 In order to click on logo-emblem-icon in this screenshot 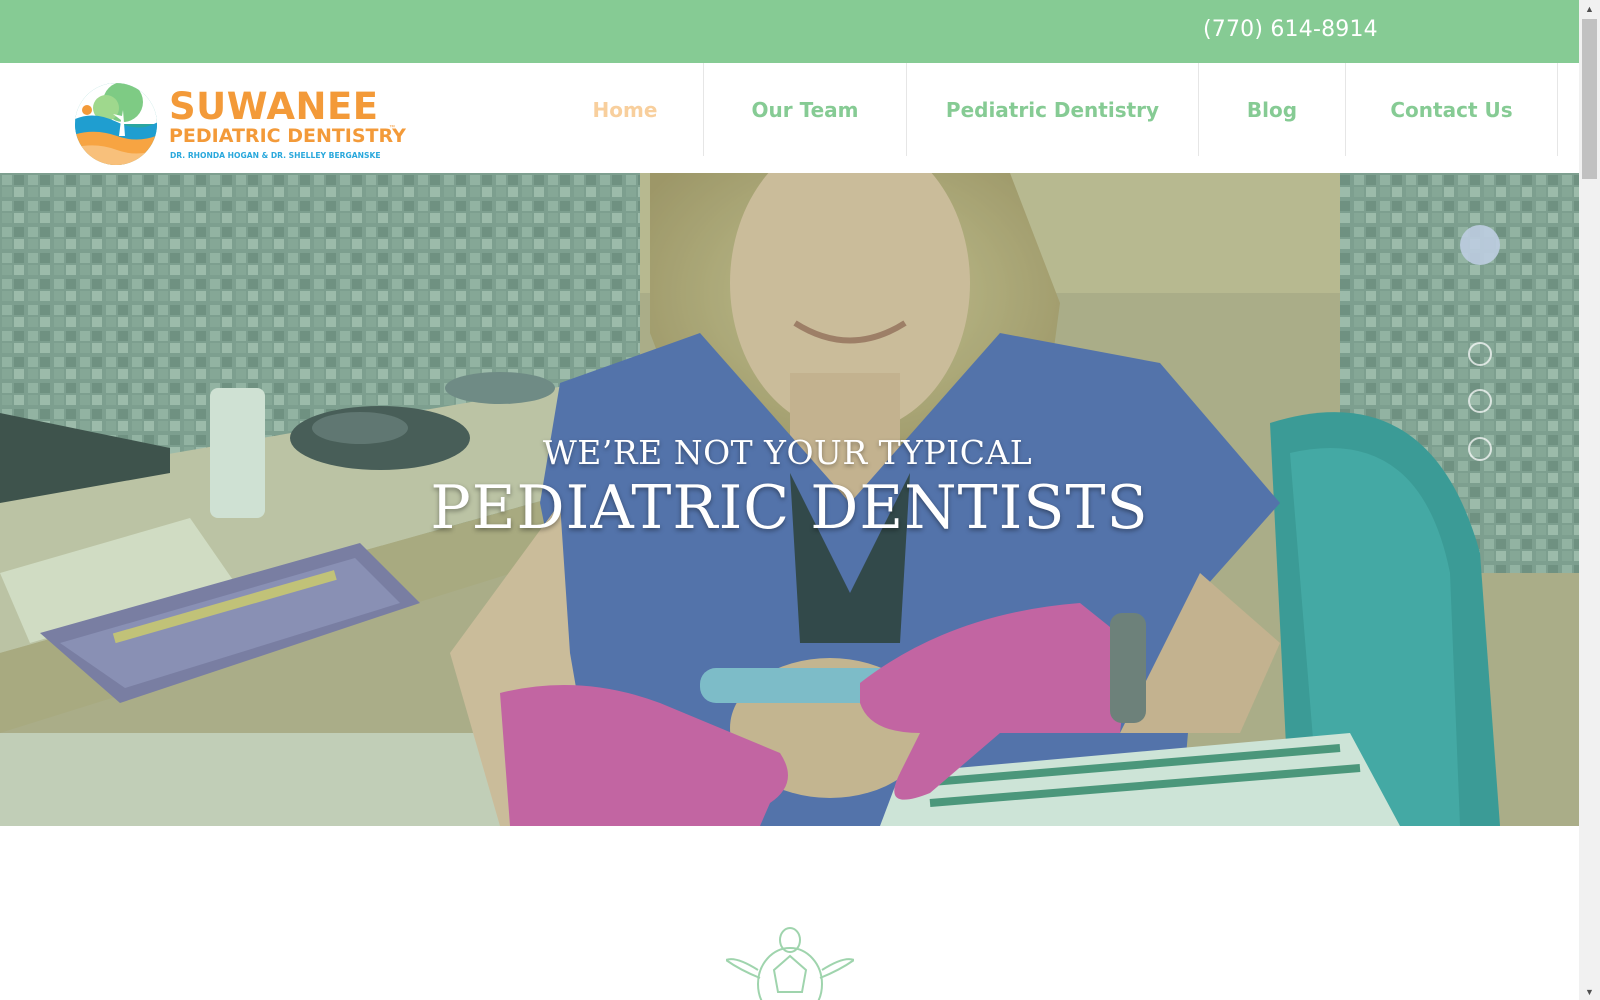, I will do `click(116, 124)`.